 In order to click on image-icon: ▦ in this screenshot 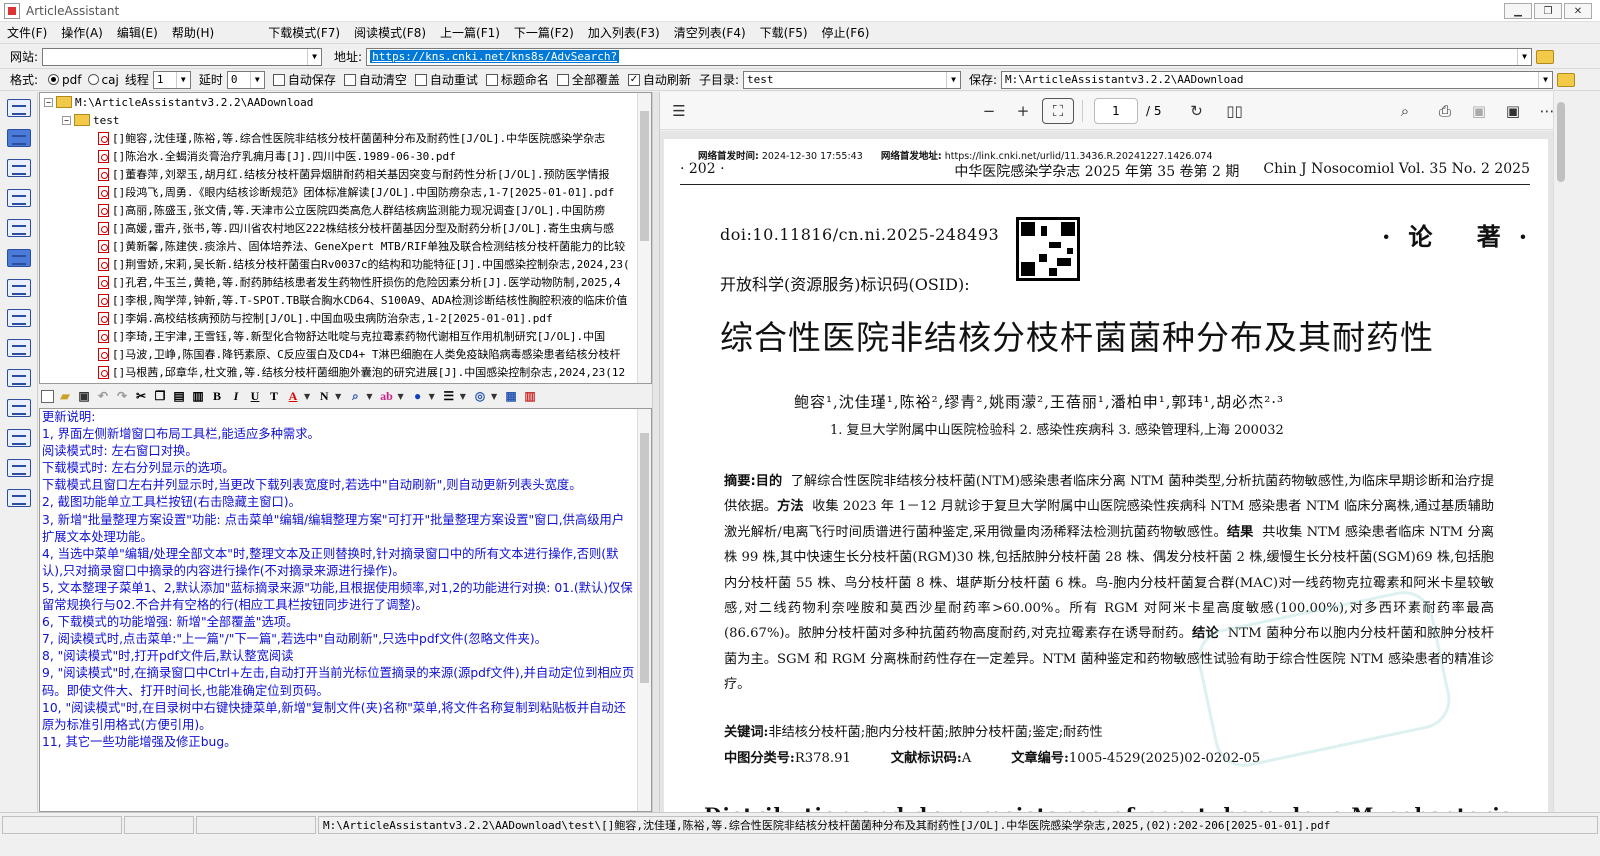, I will do `click(511, 396)`.